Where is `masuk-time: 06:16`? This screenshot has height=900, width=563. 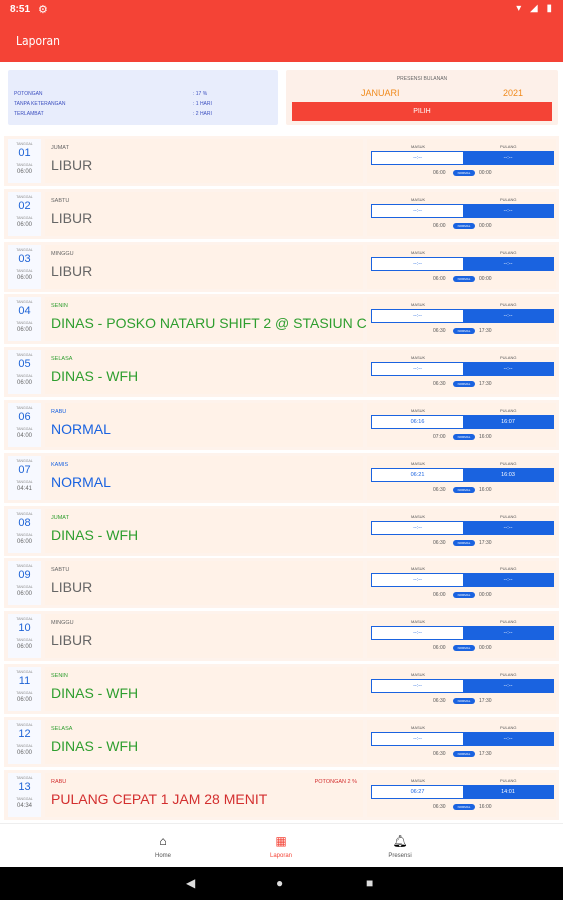
masuk-time: 06:16 is located at coordinates (417, 422).